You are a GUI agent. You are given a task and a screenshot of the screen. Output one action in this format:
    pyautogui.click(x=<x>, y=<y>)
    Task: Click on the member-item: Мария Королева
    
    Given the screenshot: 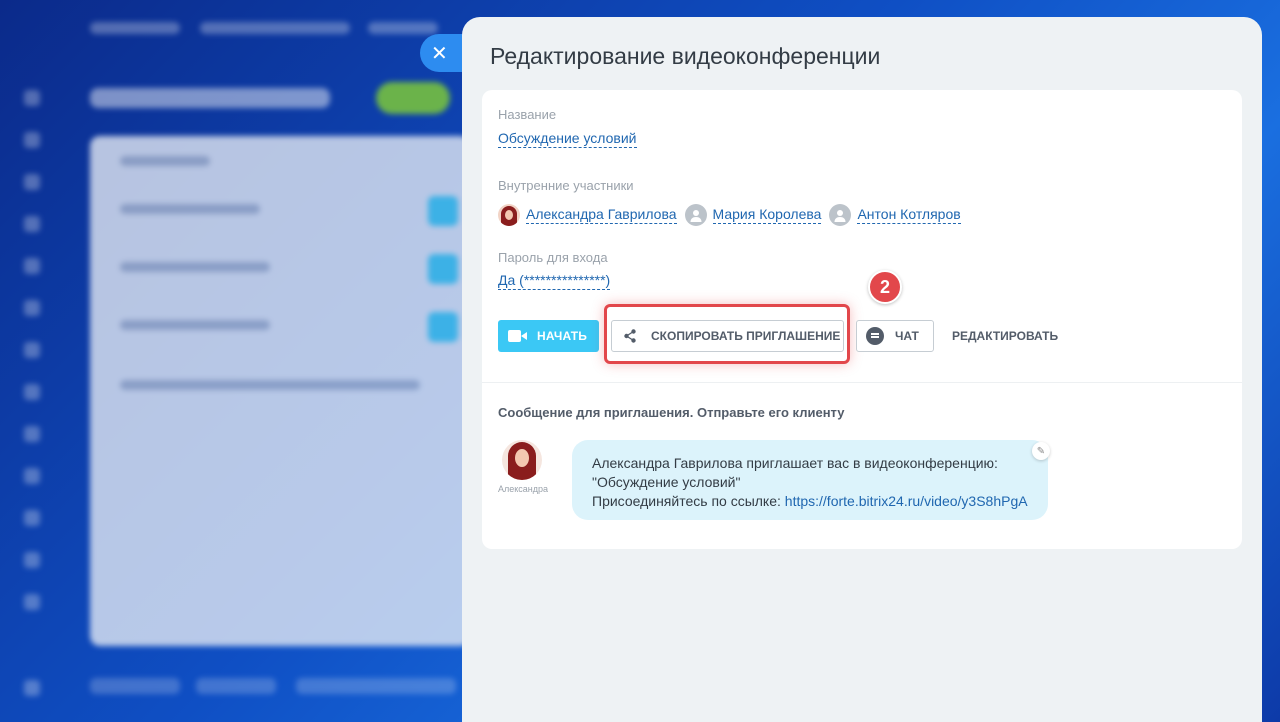 What is the action you would take?
    pyautogui.click(x=753, y=215)
    